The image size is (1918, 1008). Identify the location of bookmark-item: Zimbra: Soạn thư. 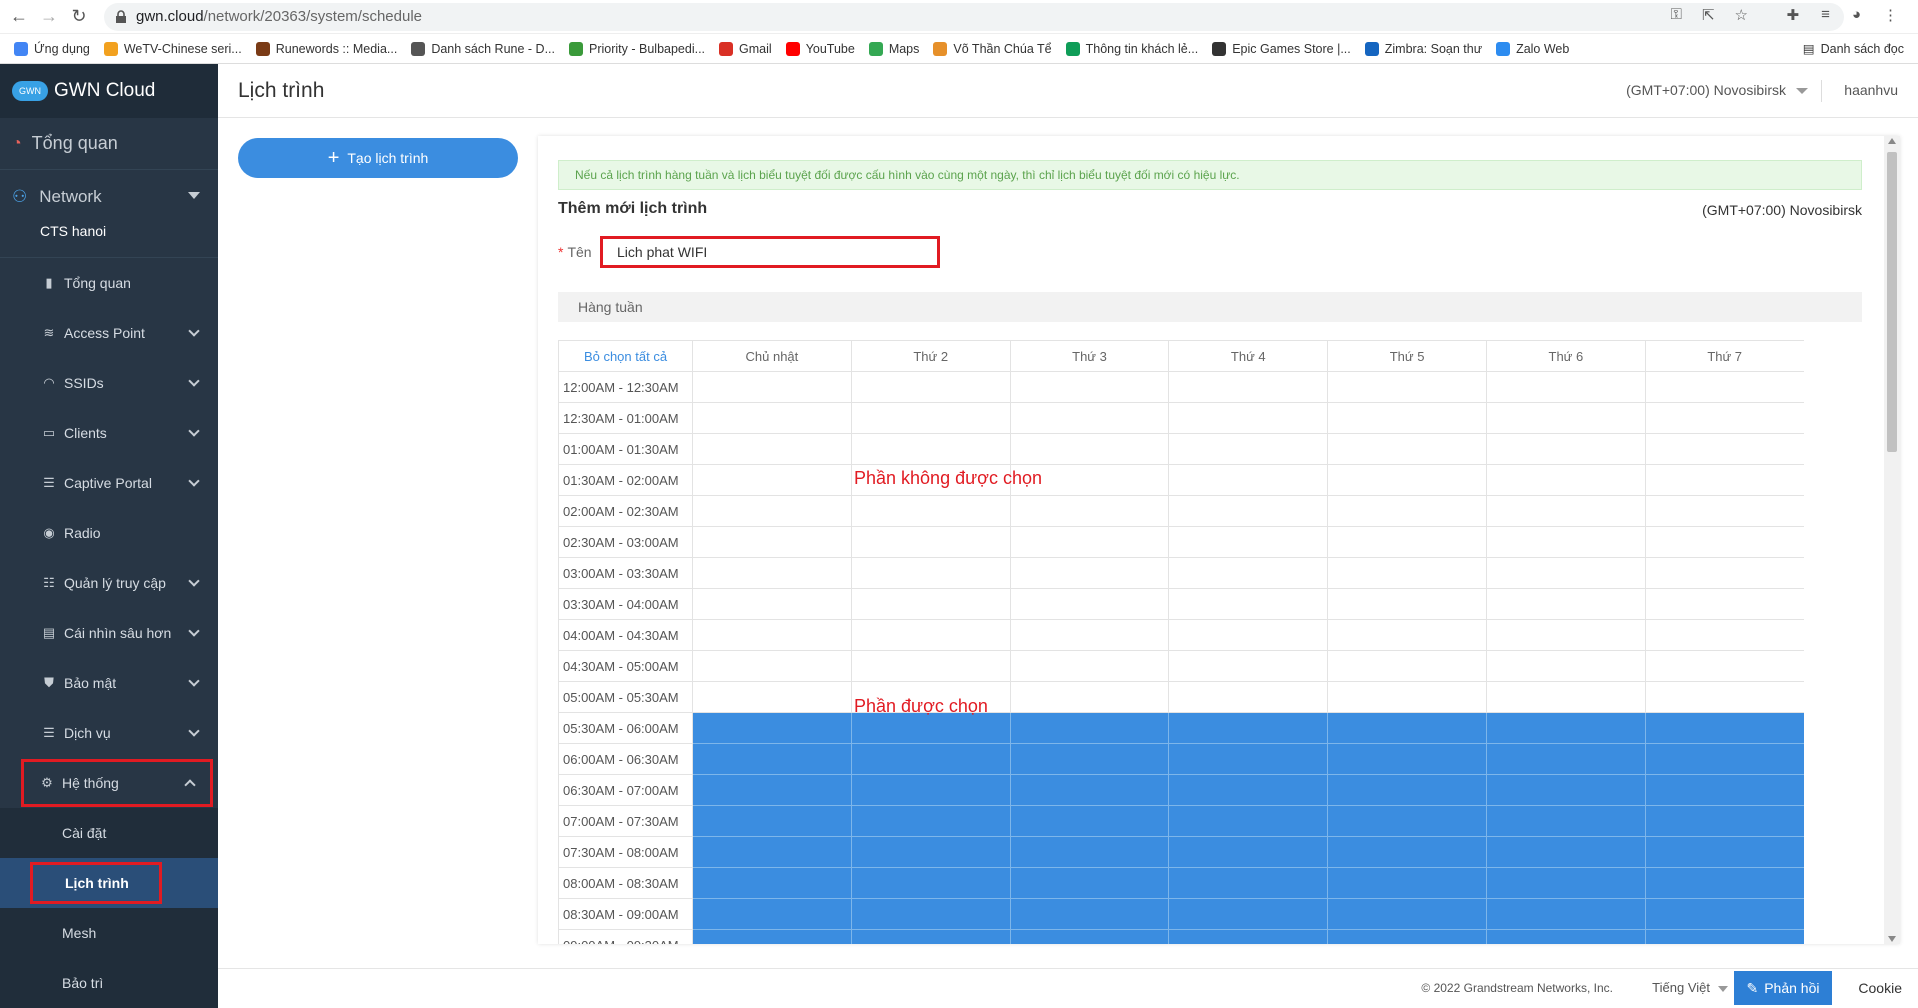
(1423, 48).